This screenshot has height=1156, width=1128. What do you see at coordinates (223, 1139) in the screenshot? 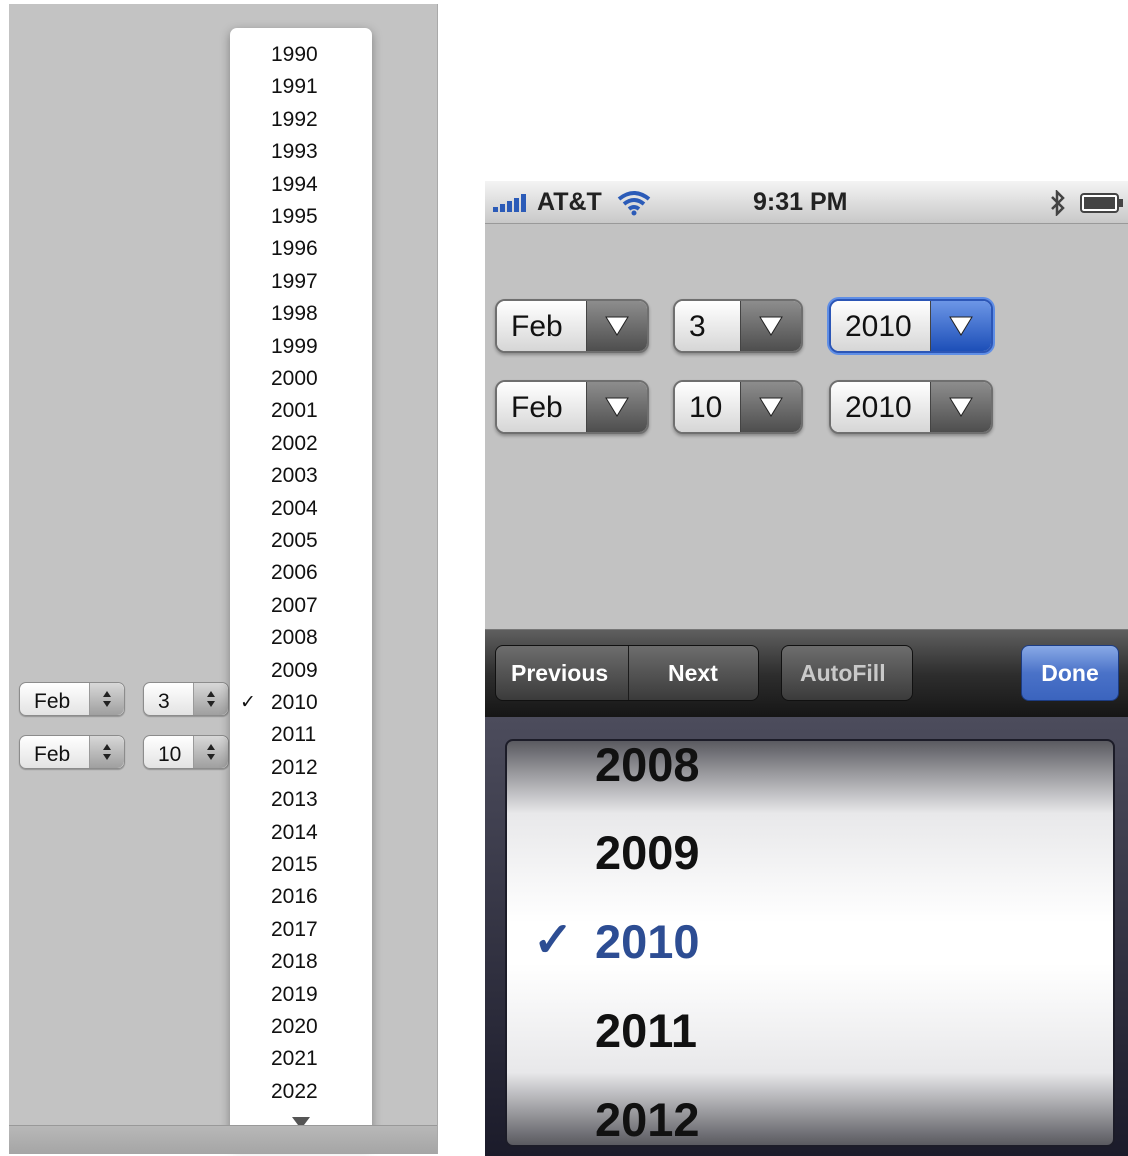
I see `window-bottom-bar` at bounding box center [223, 1139].